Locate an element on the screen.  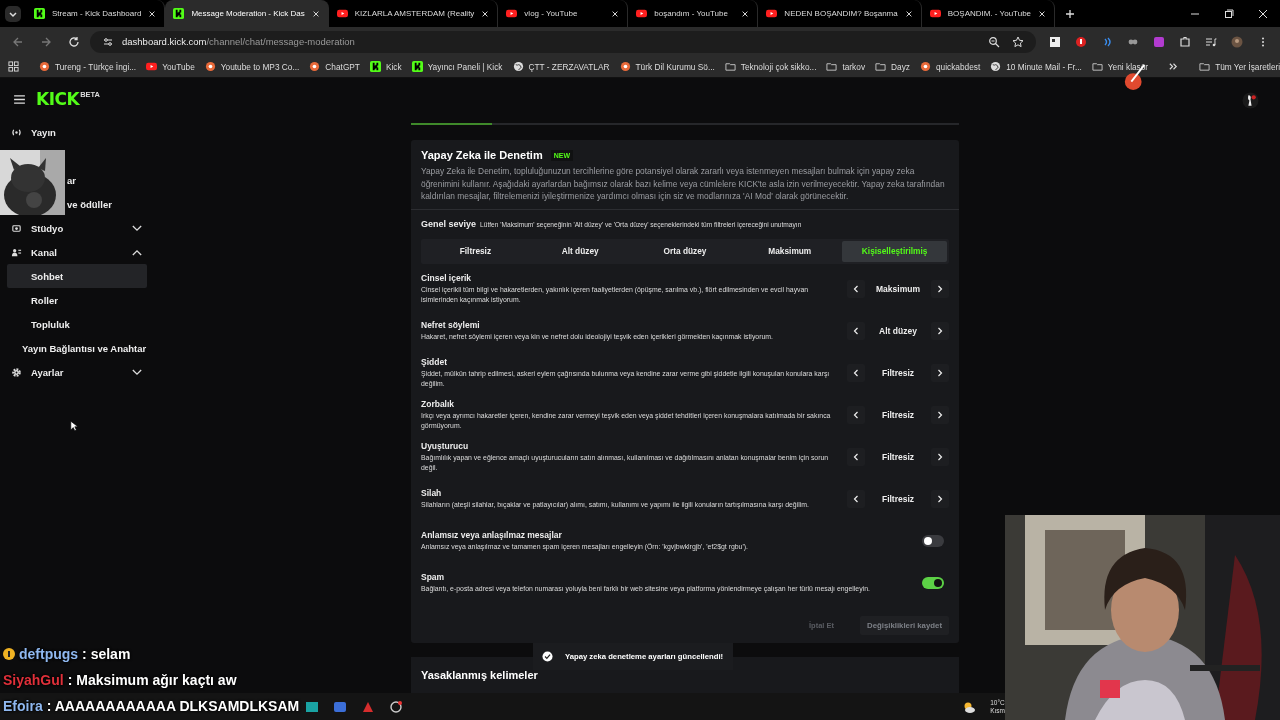
bookmark: tarkov is located at coordinates (846, 66).